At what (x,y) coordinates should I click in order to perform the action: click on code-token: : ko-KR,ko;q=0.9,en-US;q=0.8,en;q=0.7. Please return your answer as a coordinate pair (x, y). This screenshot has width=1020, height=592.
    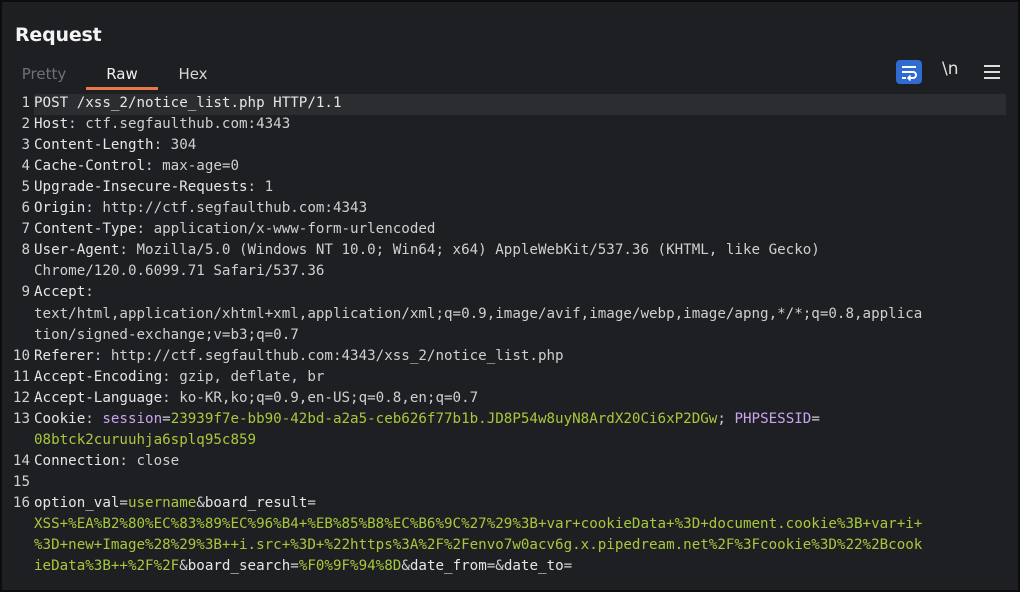
    Looking at the image, I should click on (320, 397).